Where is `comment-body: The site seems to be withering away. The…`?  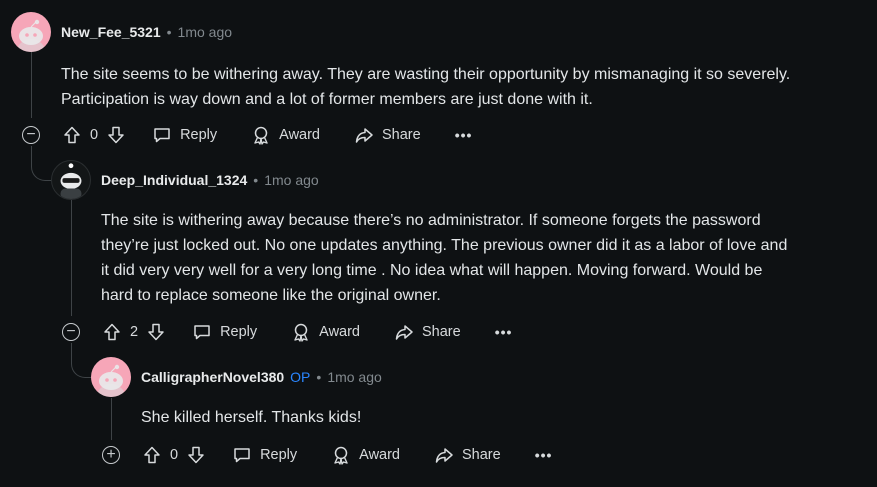
comment-body: The site seems to be withering away. The… is located at coordinates (425, 87).